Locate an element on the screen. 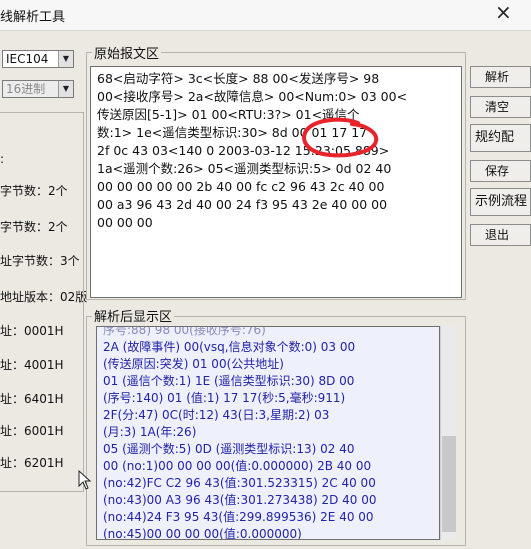 This screenshot has height=549, width=531. parsed-scrollbar is located at coordinates (448, 433).